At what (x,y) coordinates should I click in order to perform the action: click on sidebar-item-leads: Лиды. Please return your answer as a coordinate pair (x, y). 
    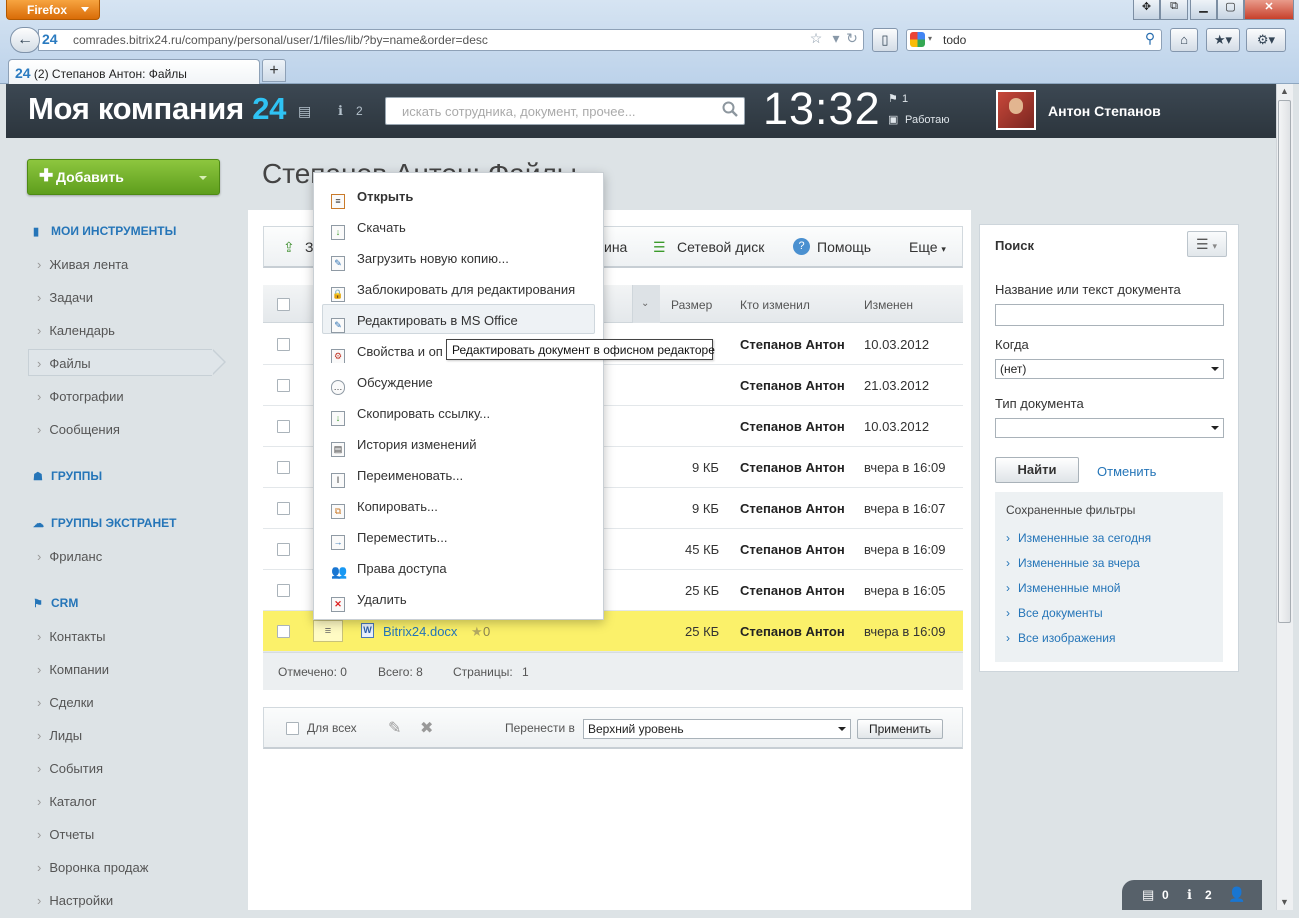
    Looking at the image, I should click on (59, 735).